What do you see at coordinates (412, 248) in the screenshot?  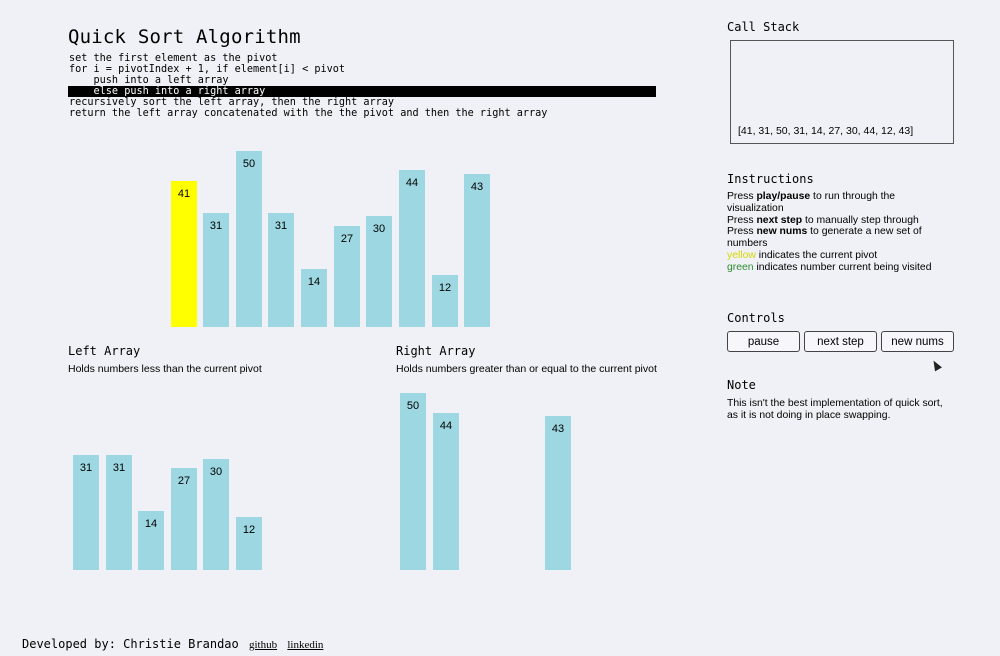 I see `main-bar: 44` at bounding box center [412, 248].